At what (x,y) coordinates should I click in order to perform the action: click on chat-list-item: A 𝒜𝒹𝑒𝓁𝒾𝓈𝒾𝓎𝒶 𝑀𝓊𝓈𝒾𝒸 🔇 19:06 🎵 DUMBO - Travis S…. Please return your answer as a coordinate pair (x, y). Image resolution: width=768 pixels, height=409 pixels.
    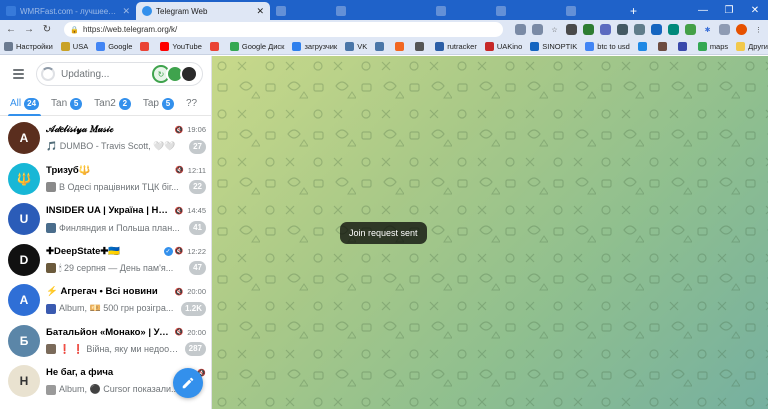
    Looking at the image, I should click on (105, 138).